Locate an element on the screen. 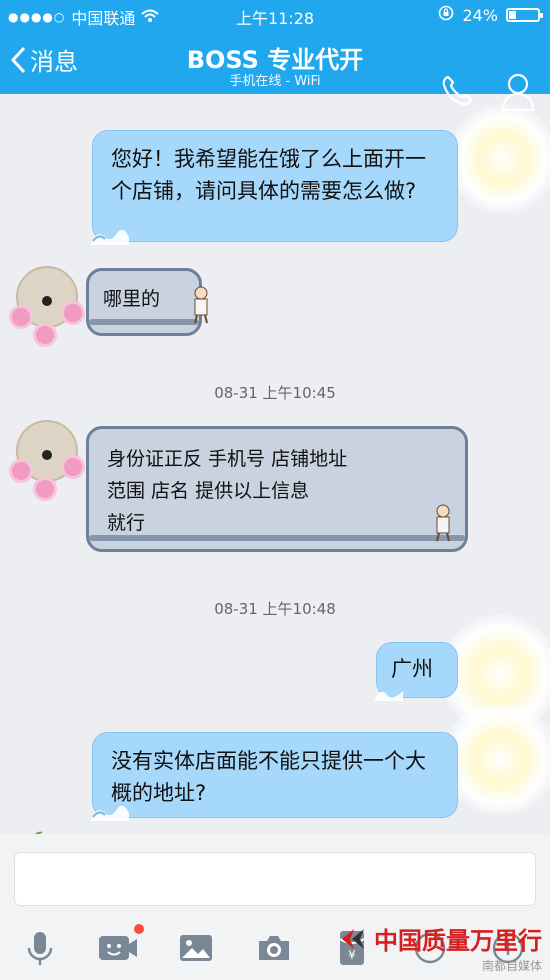 The width and height of the screenshot is (550, 980). video-emoji-icon is located at coordinates (118, 948).